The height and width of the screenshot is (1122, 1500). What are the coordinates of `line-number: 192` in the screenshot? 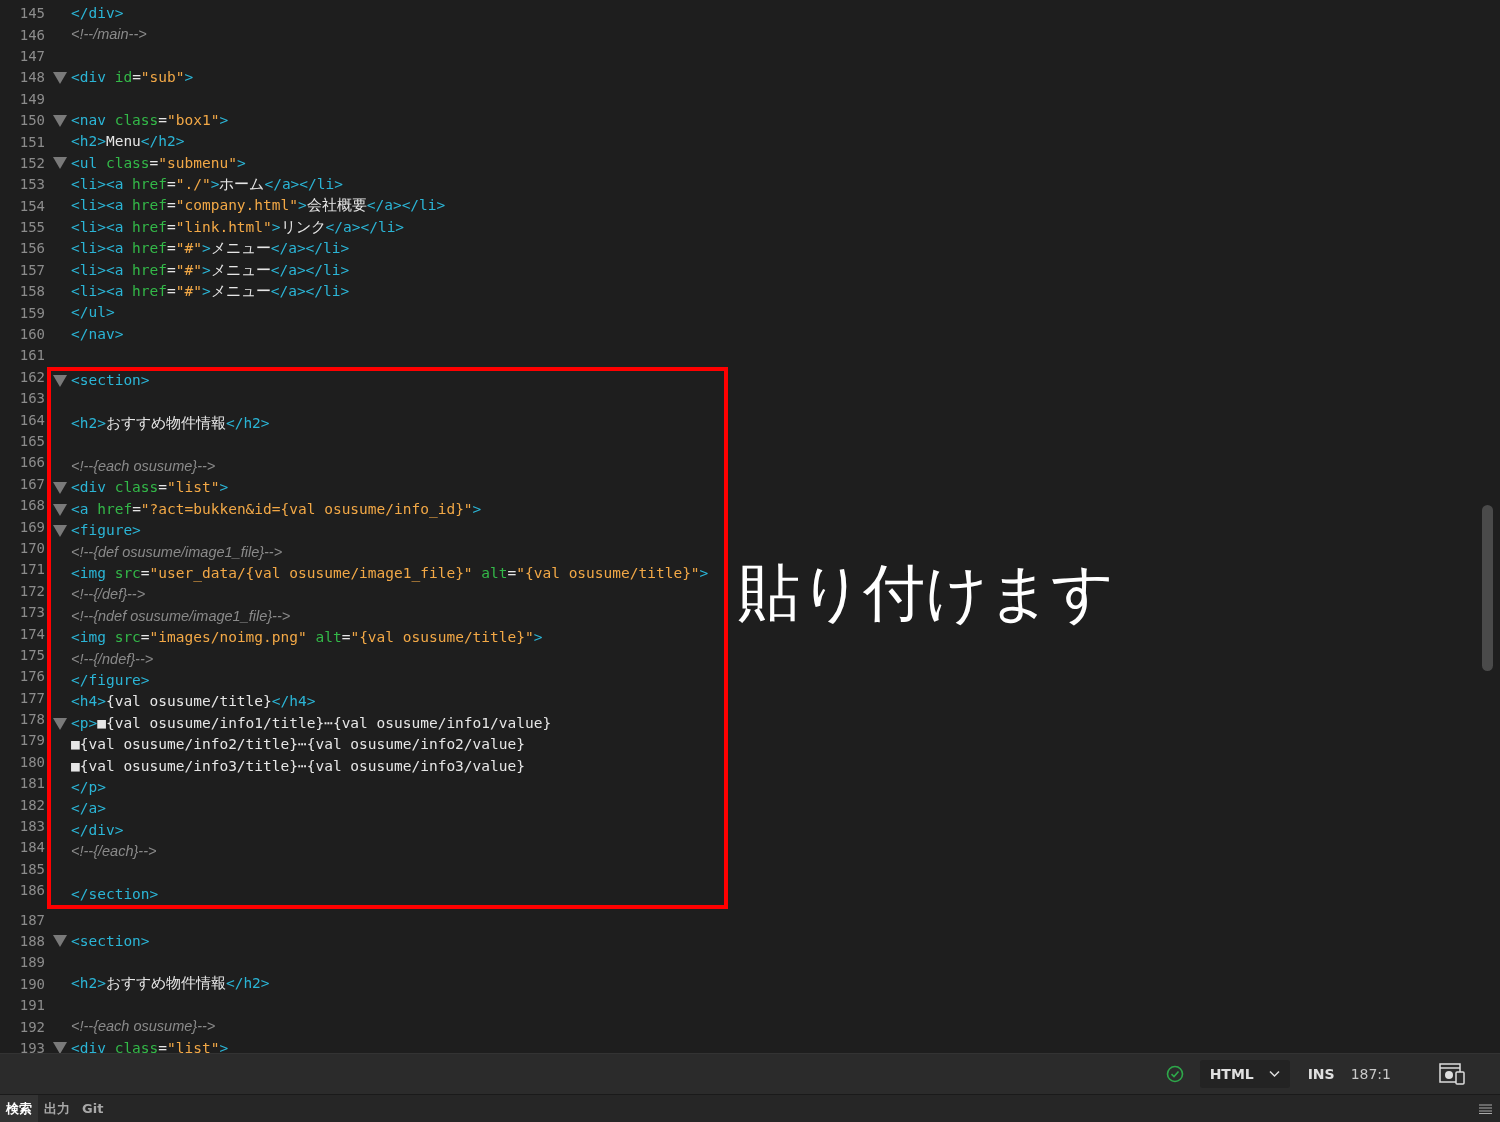 It's located at (32, 1027).